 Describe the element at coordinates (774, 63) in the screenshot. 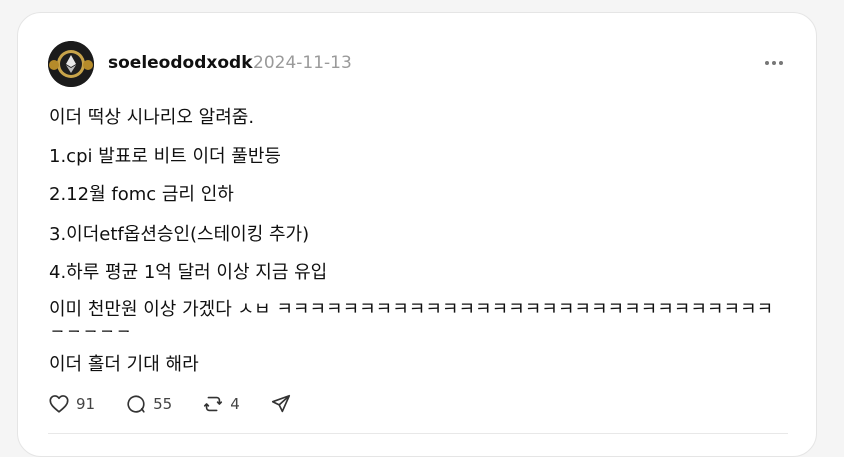

I see `more-dots-icon` at that location.